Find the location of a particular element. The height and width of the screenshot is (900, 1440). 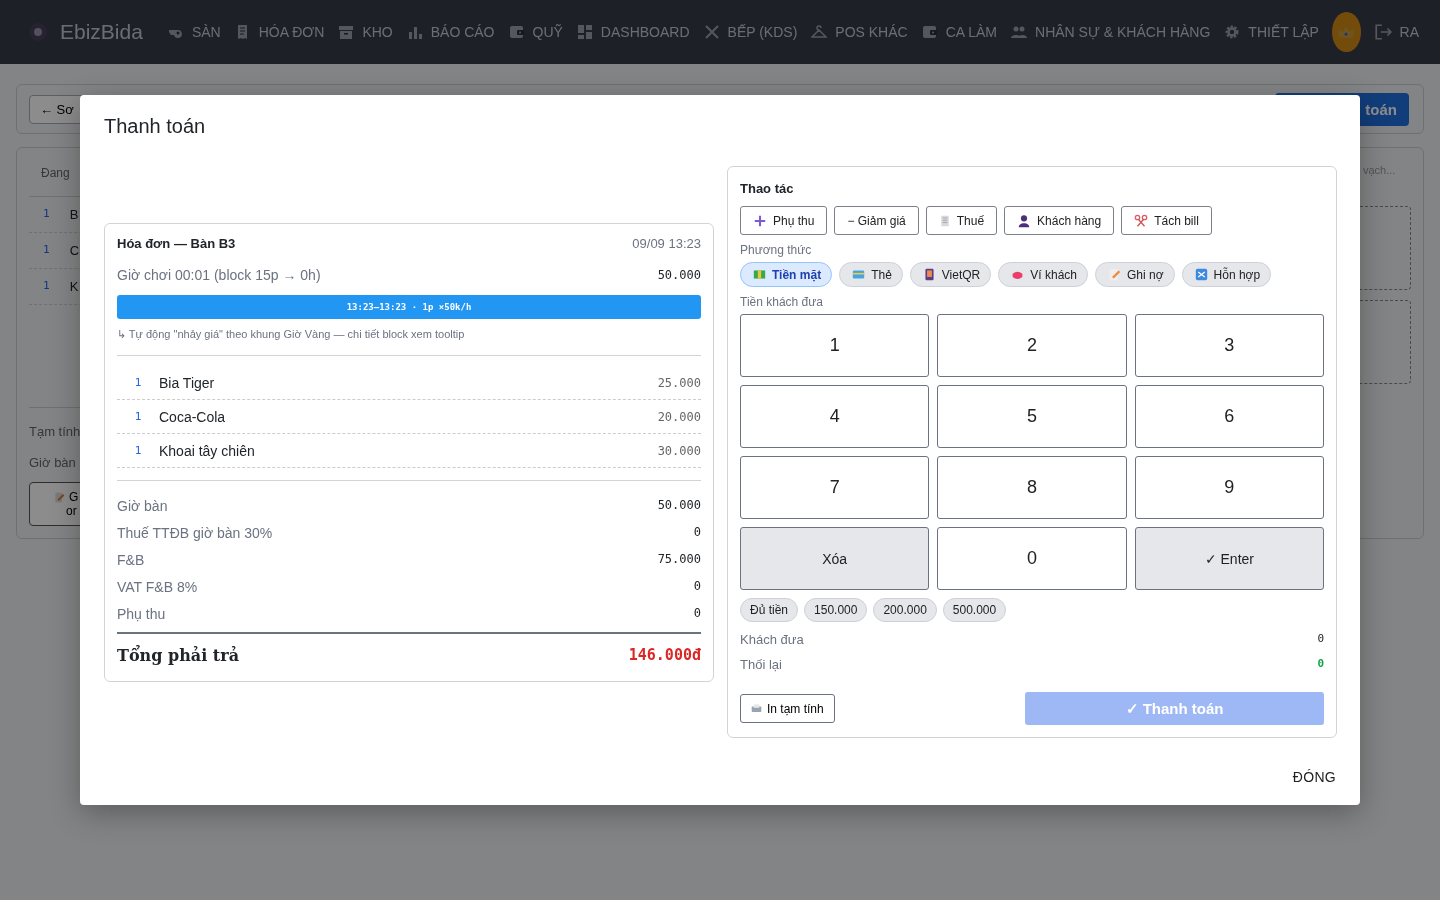

brand-name: EbizBida is located at coordinates (101, 32).